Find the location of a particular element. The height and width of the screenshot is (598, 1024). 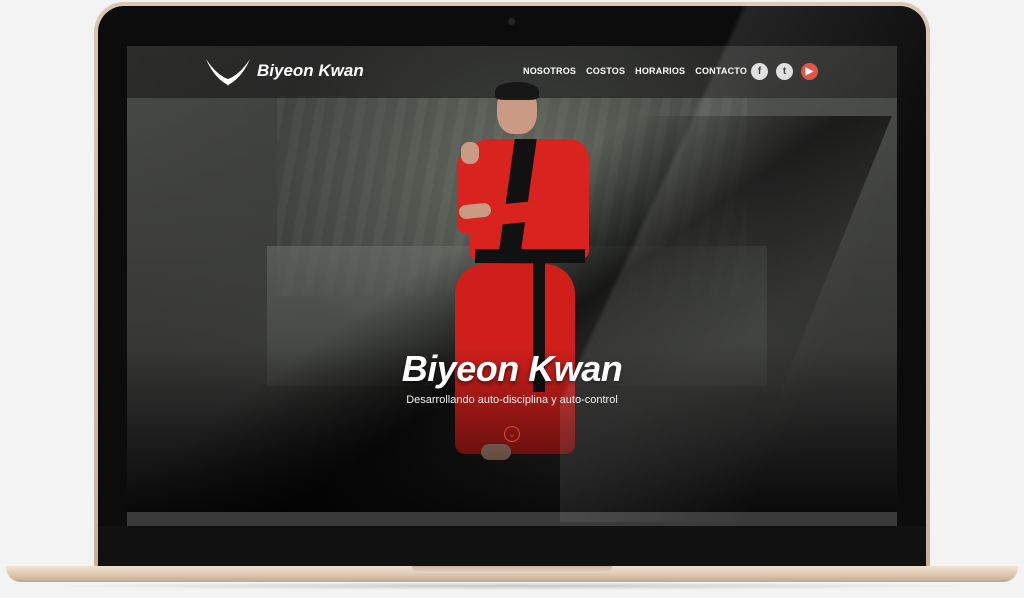

main-nav: NOSOTROS COSTOS HORARIOS CONTACTO is located at coordinates (635, 71).